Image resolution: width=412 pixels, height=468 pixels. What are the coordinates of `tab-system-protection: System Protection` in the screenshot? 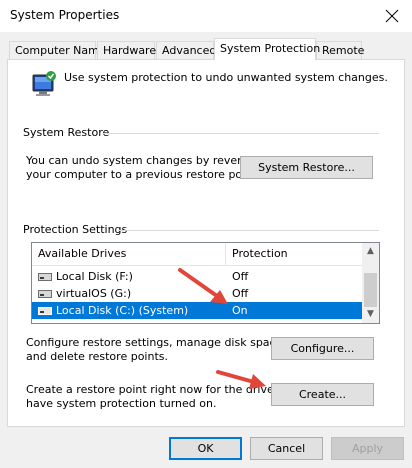 It's located at (267, 49).